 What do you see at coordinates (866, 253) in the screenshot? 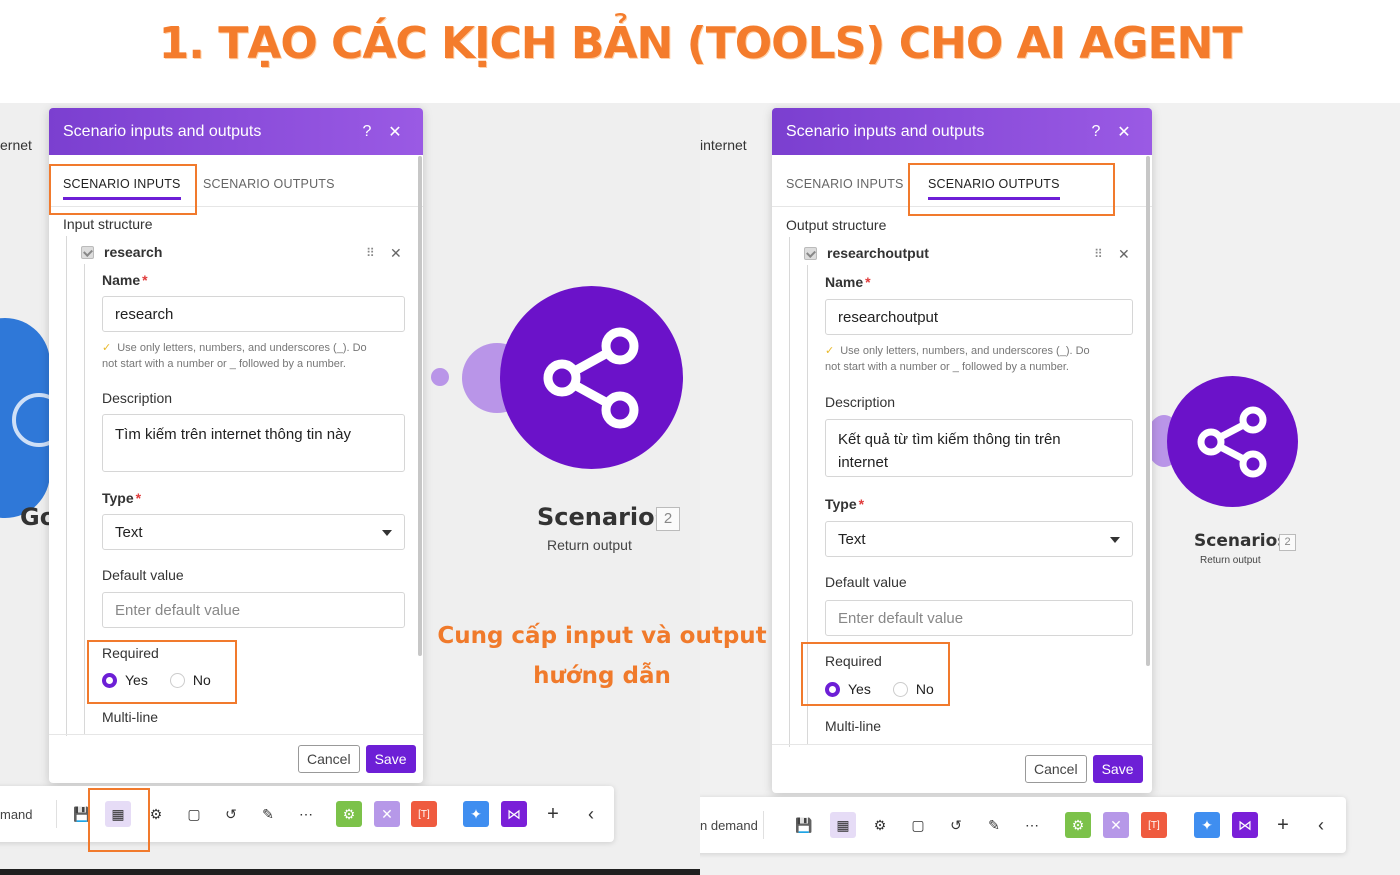
I see `structure-item-header: researchoutput` at bounding box center [866, 253].